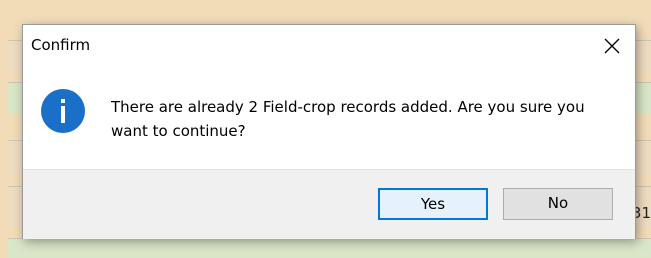 The height and width of the screenshot is (258, 651). I want to click on close-button, so click(612, 46).